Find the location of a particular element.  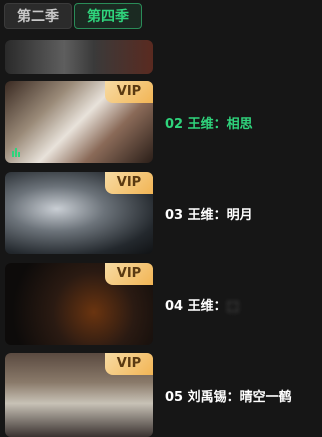

tab-season-2: 第二季 is located at coordinates (38, 16).